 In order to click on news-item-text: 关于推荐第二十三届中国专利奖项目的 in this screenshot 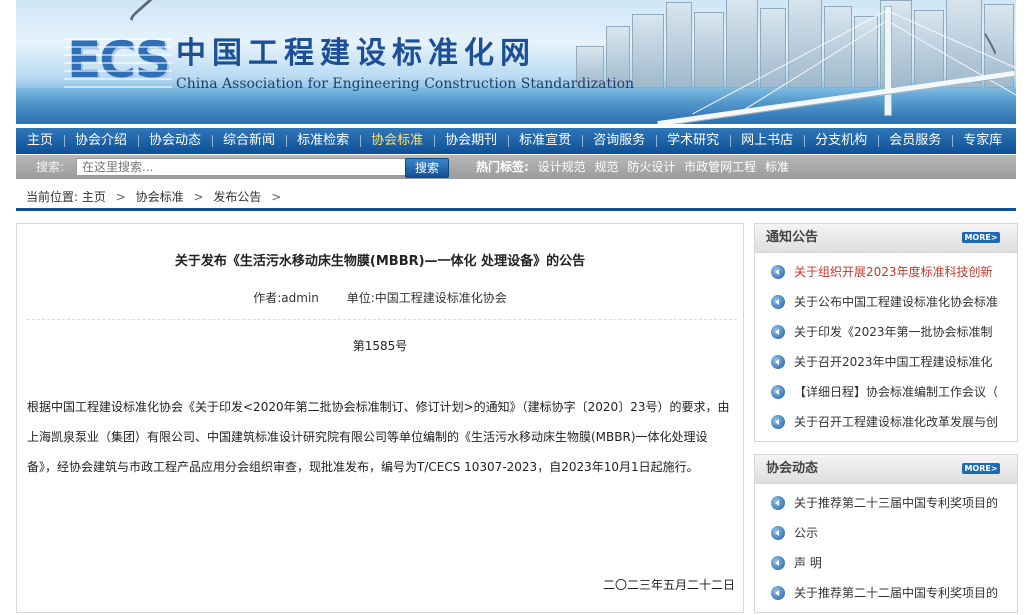, I will do `click(896, 503)`.